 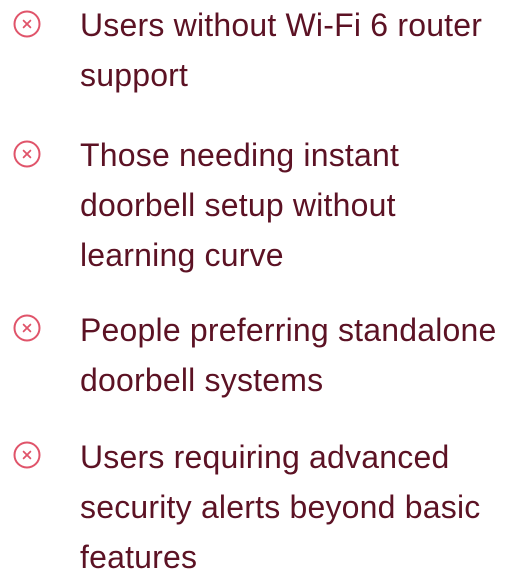 What do you see at coordinates (281, 50) in the screenshot?
I see `cons-item-text: Users without Wi-Fi 6 router support` at bounding box center [281, 50].